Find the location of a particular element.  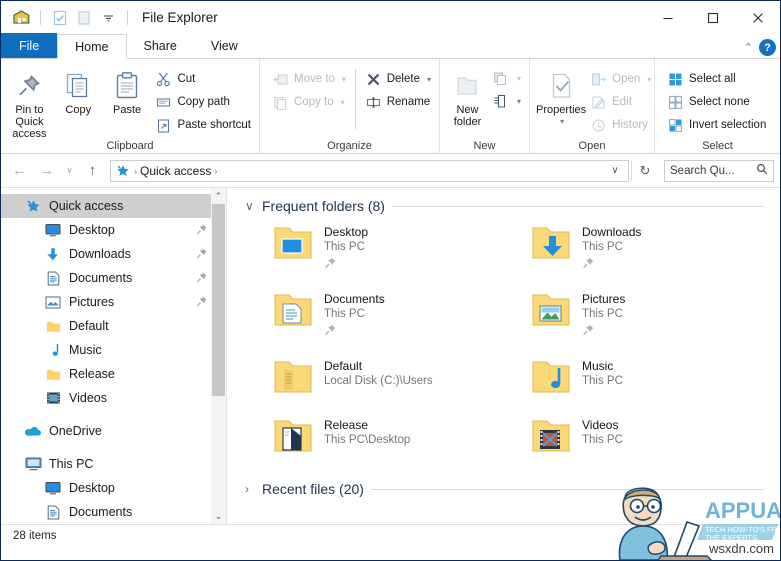

sidebar-item-this-pc: This PC is located at coordinates (113, 464).